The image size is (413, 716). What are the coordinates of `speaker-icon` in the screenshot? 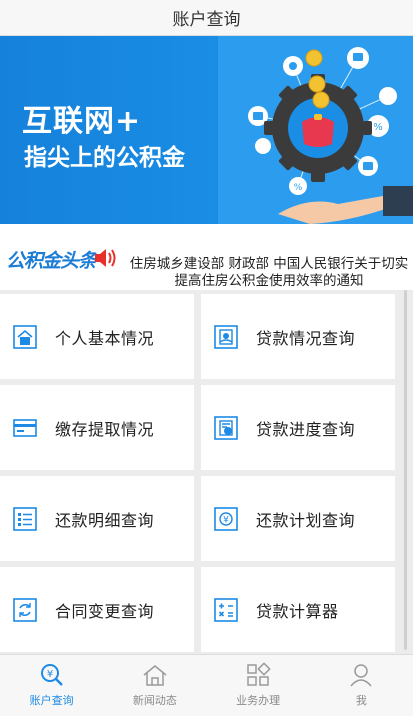 It's located at (105, 258).